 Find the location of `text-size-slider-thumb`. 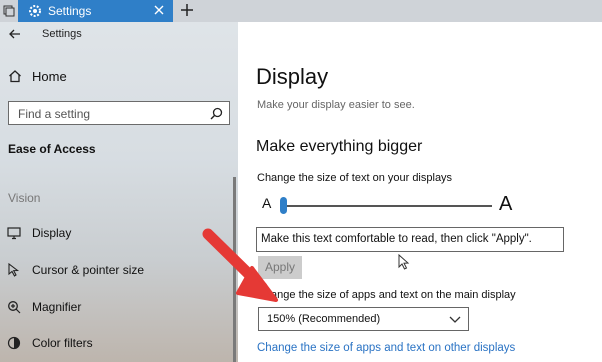

text-size-slider-thumb is located at coordinates (283, 205).